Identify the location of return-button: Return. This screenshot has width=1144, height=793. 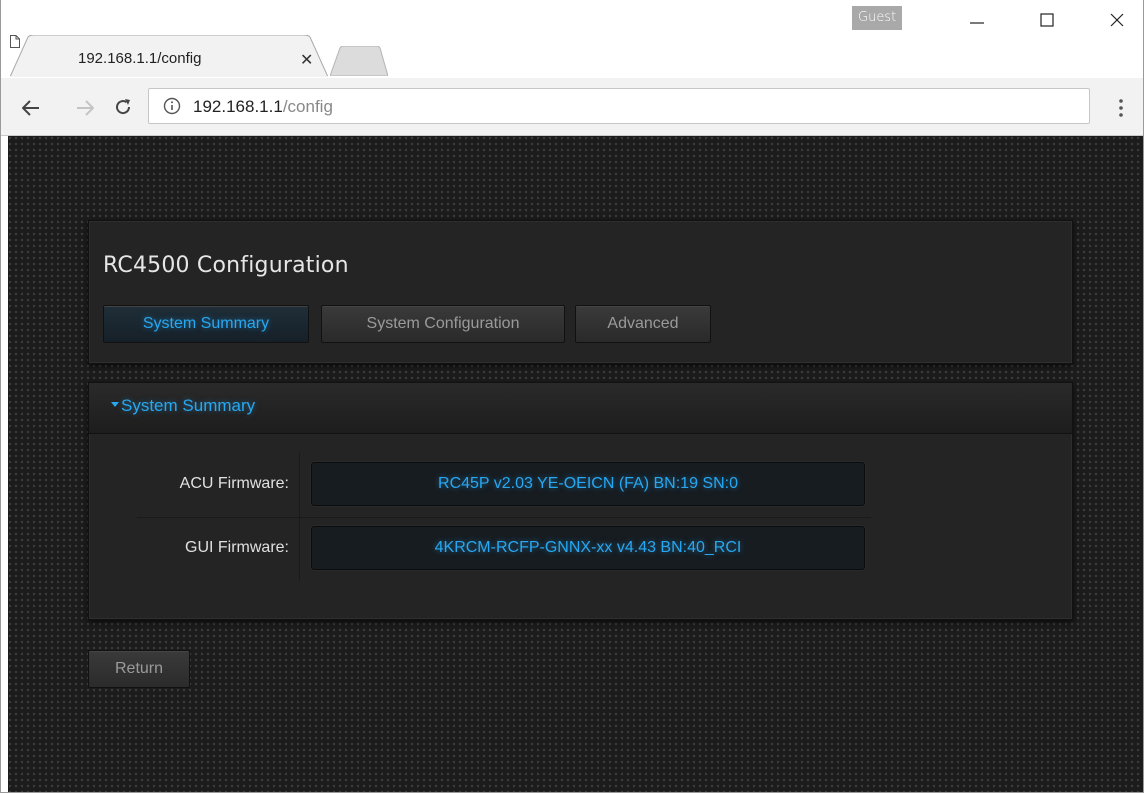
(139, 669).